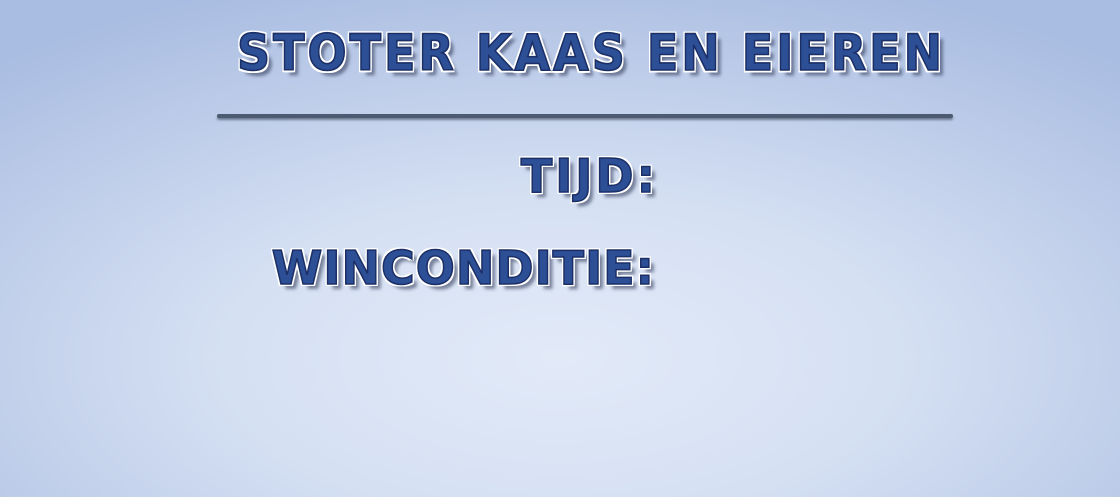 The image size is (1120, 497). What do you see at coordinates (585, 116) in the screenshot?
I see `title-divider` at bounding box center [585, 116].